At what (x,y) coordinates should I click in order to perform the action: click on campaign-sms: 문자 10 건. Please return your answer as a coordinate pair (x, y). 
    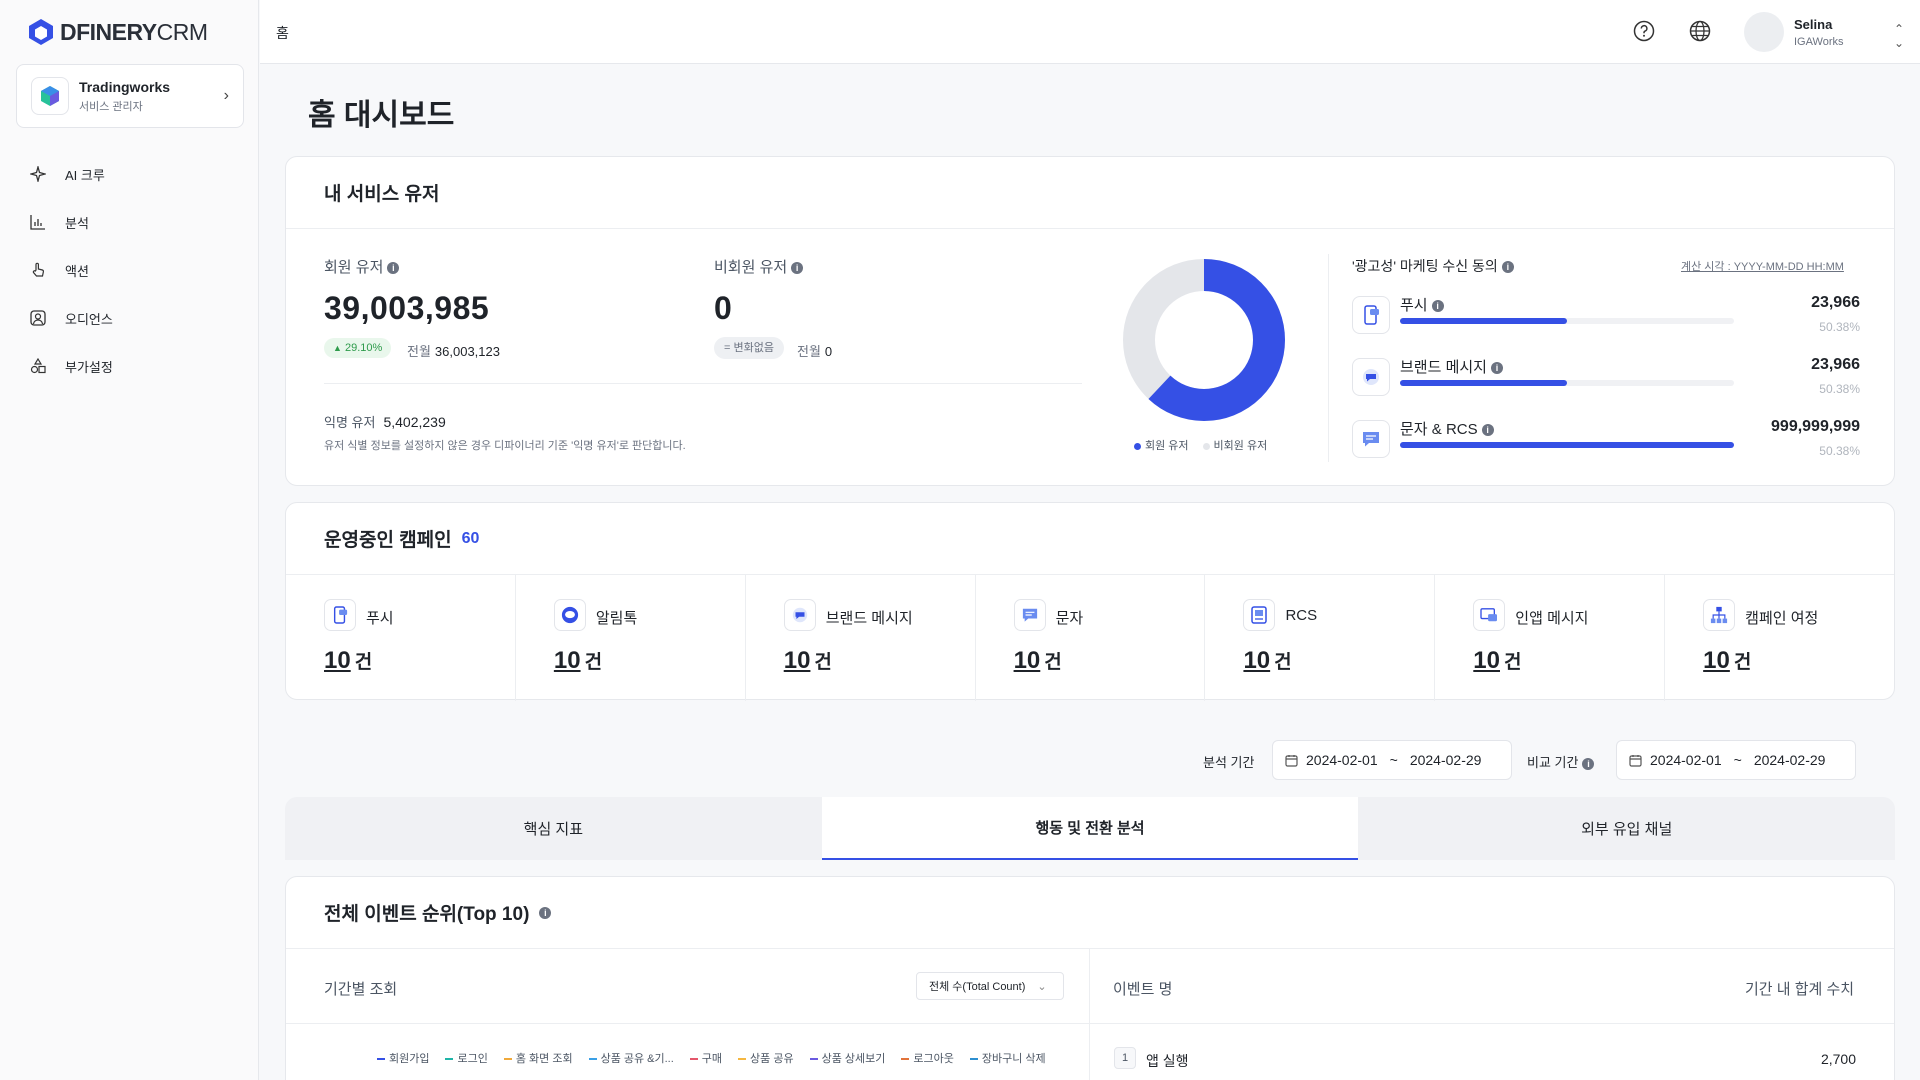
    Looking at the image, I should click on (1091, 638).